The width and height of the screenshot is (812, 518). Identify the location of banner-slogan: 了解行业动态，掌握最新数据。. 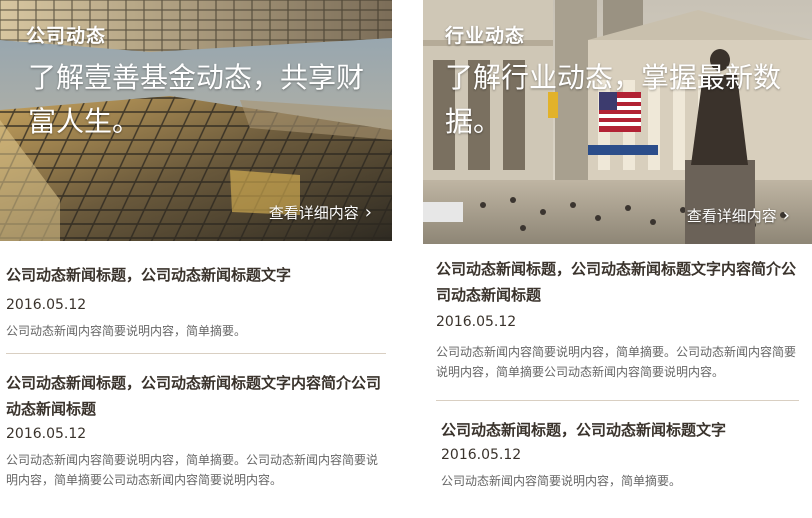
(613, 99).